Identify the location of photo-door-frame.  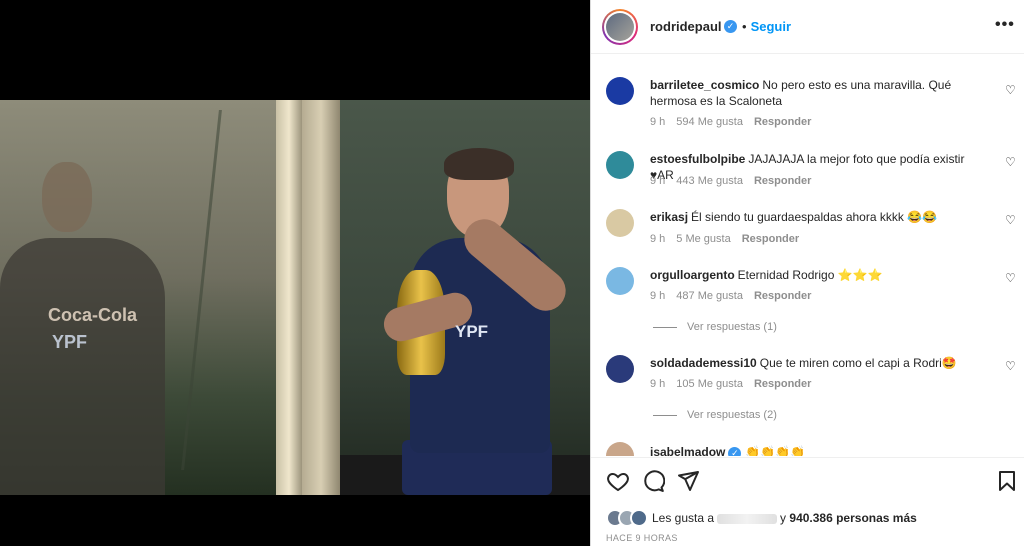
(289, 297).